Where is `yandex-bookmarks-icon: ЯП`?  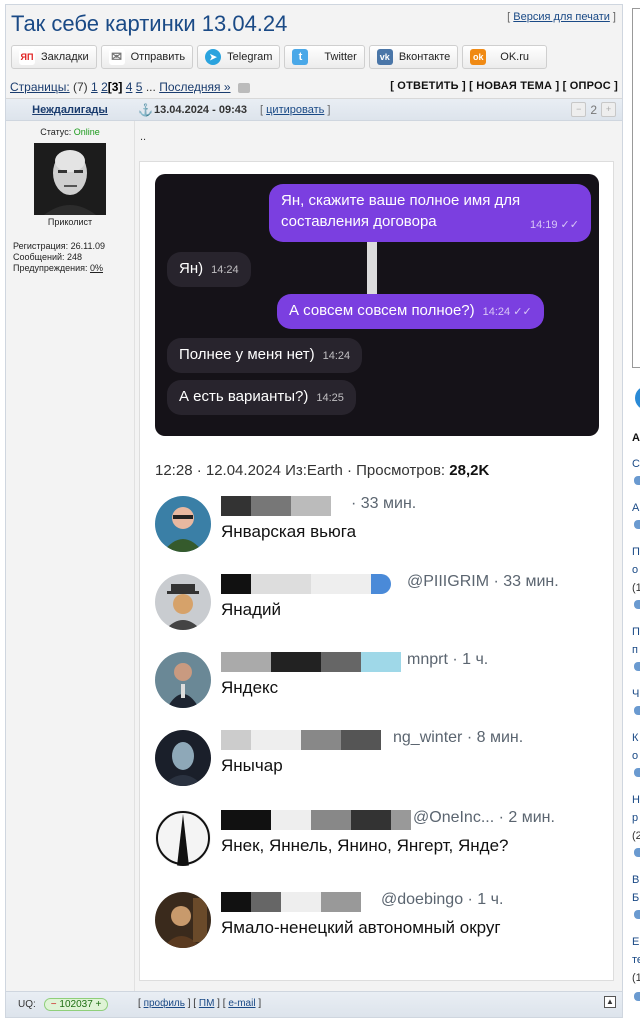 yandex-bookmarks-icon: ЯП is located at coordinates (27, 57).